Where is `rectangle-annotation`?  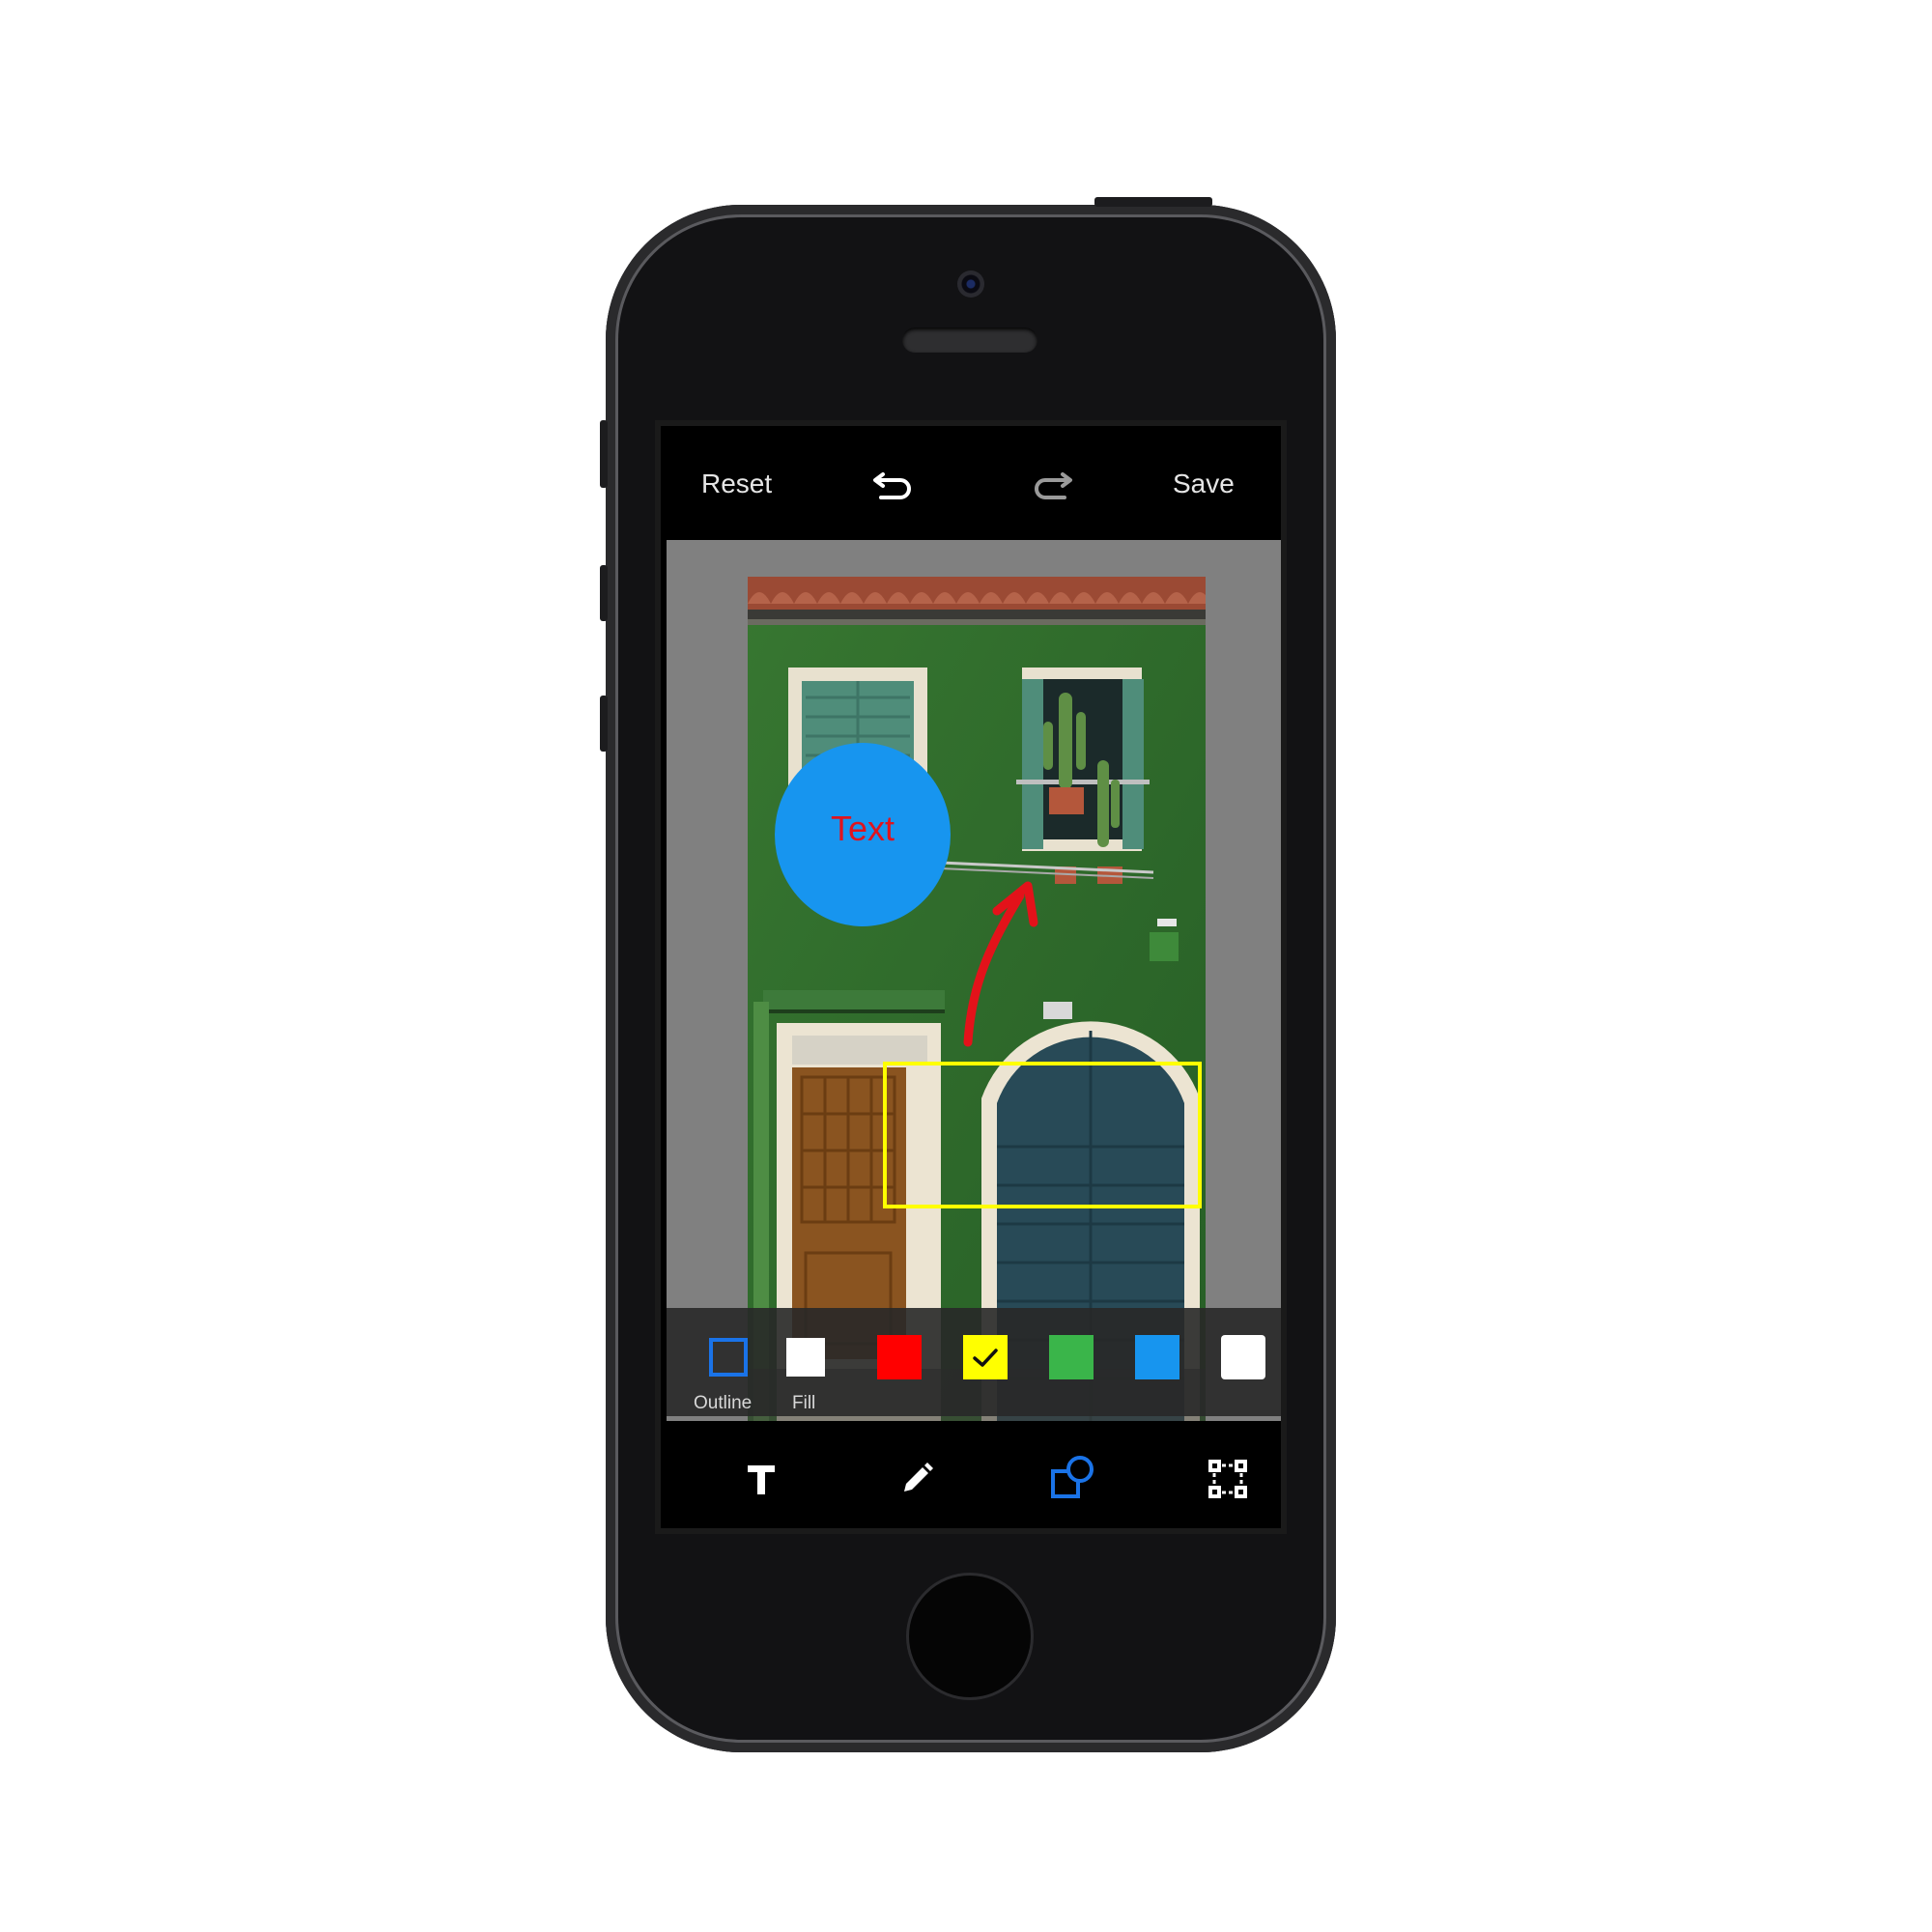 rectangle-annotation is located at coordinates (1042, 1135).